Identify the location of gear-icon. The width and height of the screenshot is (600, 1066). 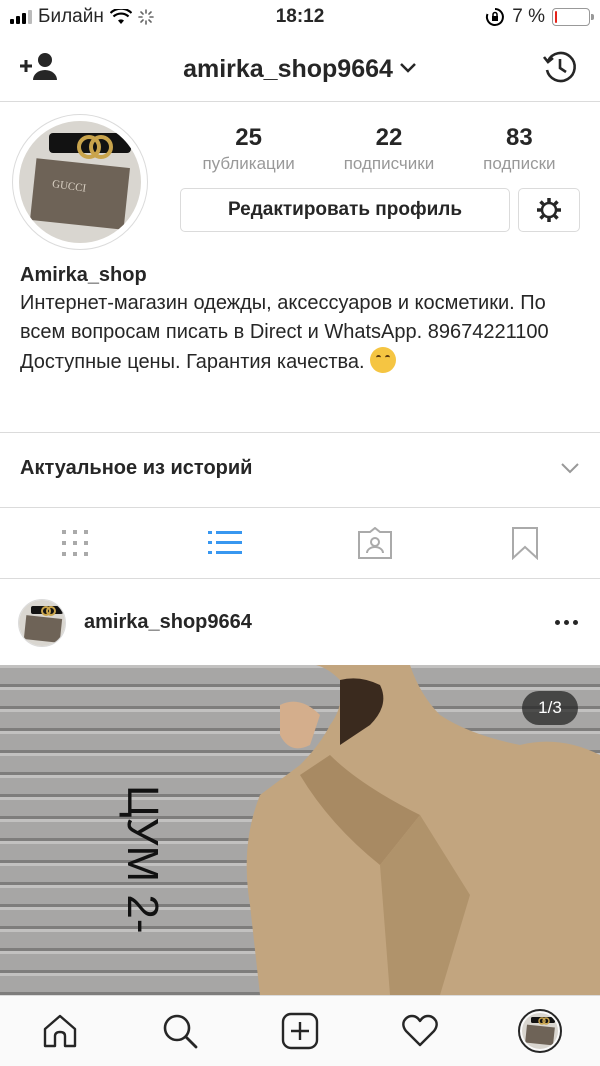
(549, 210).